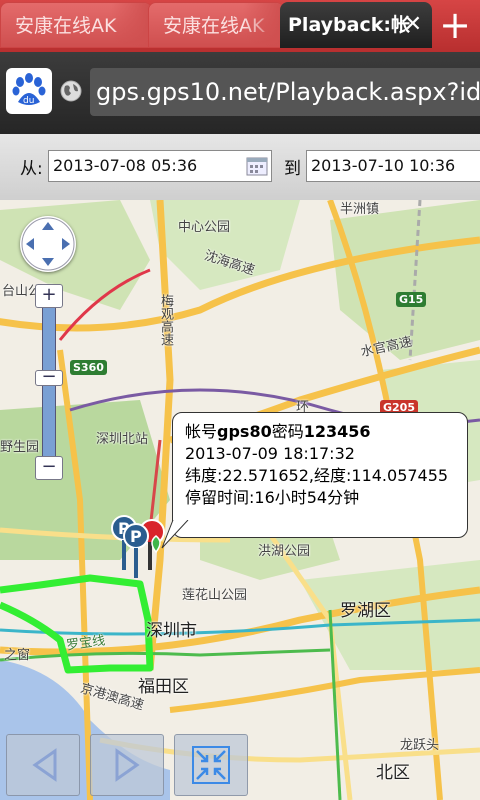 This screenshot has width=480, height=800. I want to click on map-label: 野生园, so click(20, 447).